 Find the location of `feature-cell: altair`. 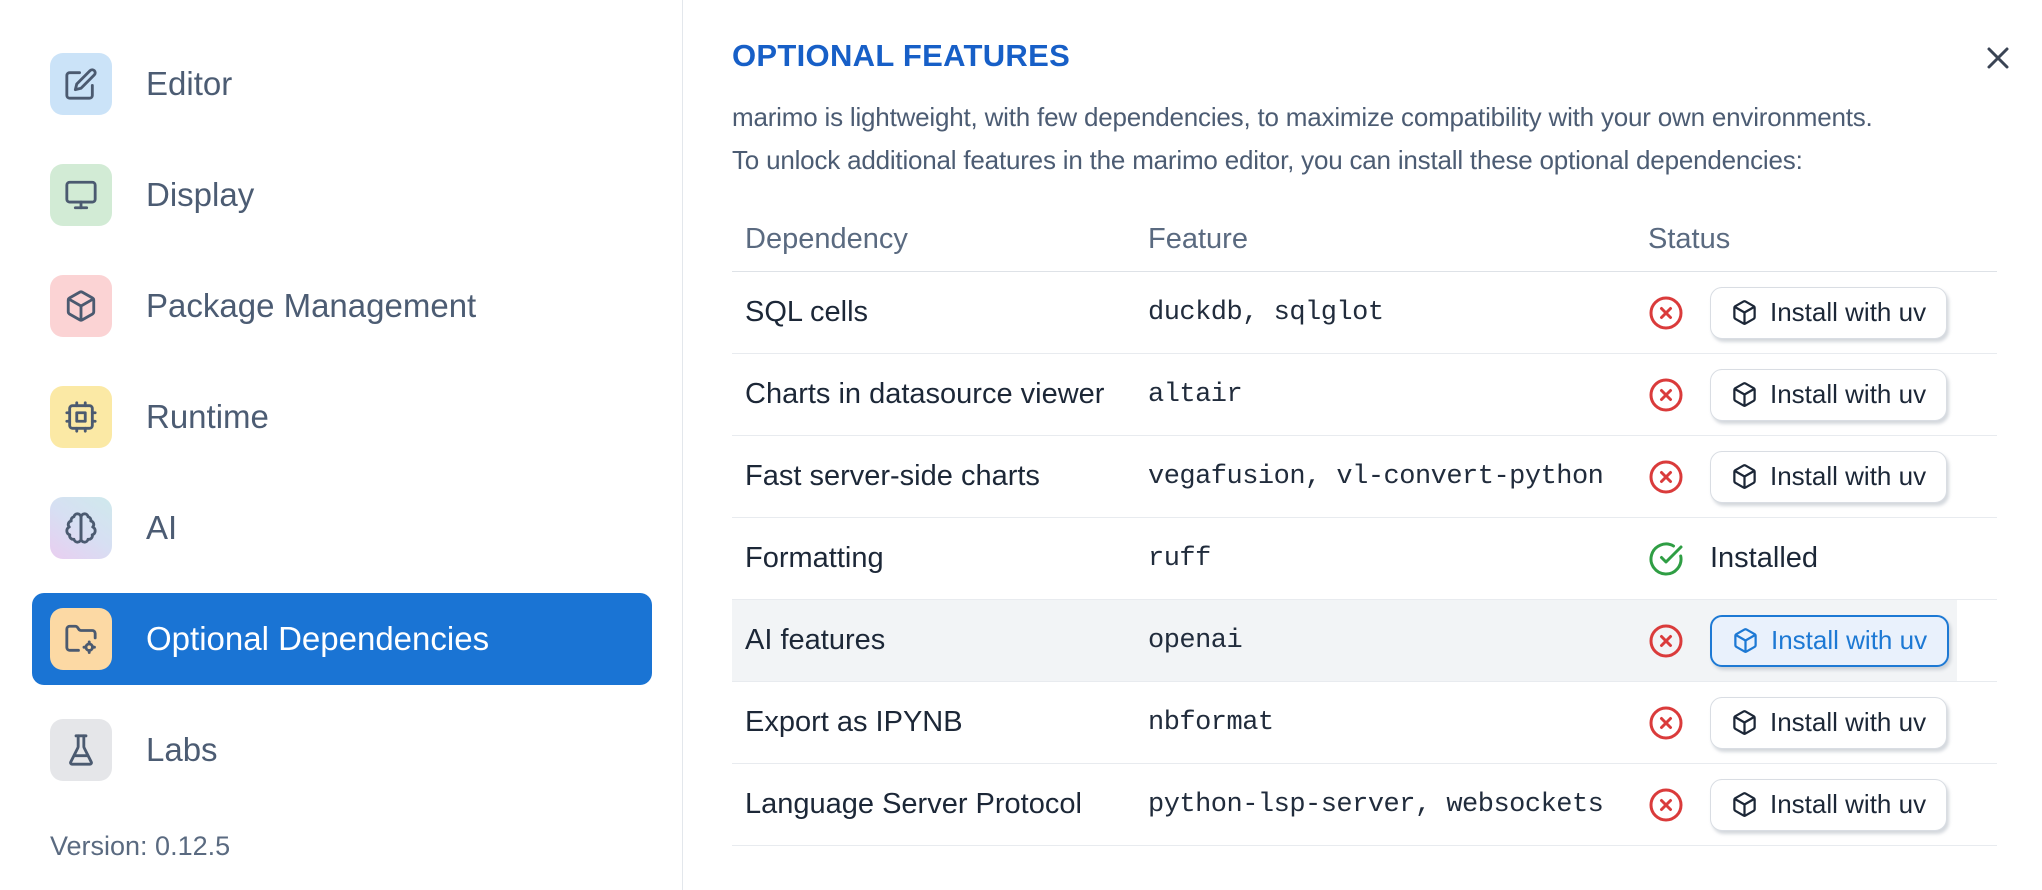

feature-cell: altair is located at coordinates (1195, 394).